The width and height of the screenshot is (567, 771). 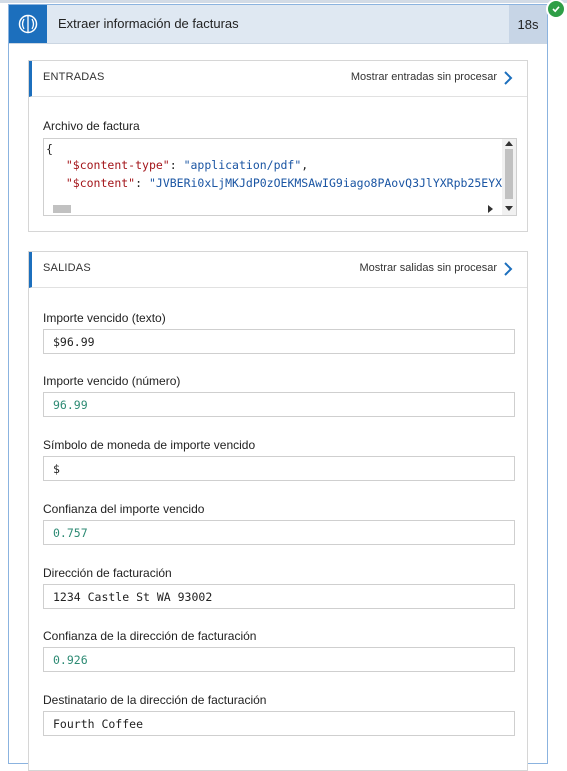 What do you see at coordinates (279, 596) in the screenshot?
I see `output-value-billing-address: 1234 Castle St WA 93002` at bounding box center [279, 596].